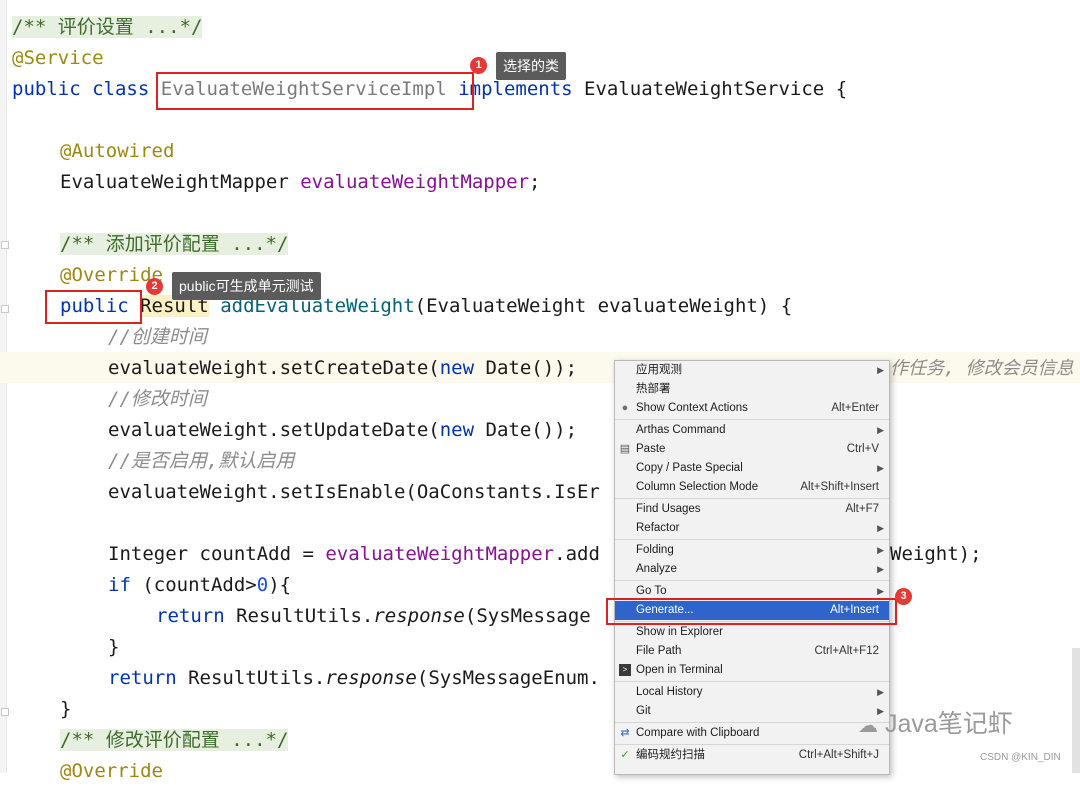 The width and height of the screenshot is (1080, 787). What do you see at coordinates (531, 66) in the screenshot?
I see `tooltip-selected-class: 选择的类` at bounding box center [531, 66].